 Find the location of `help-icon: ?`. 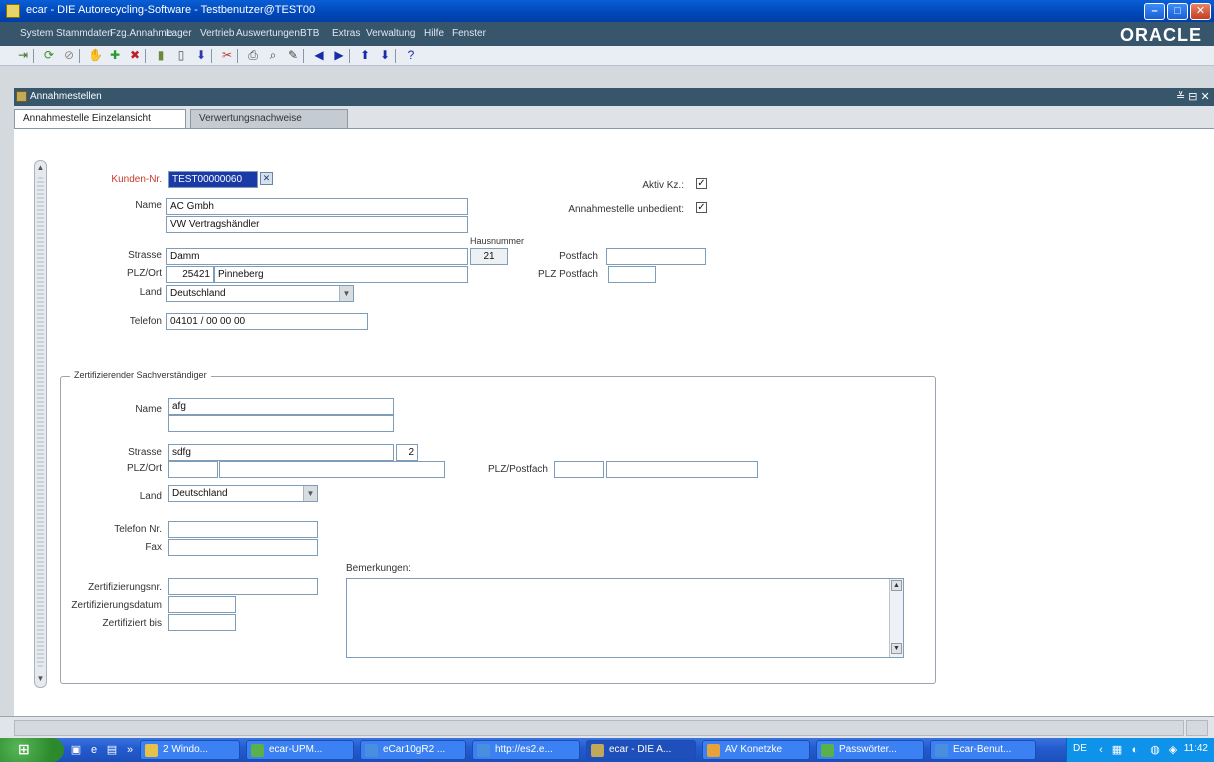

help-icon: ? is located at coordinates (411, 55).